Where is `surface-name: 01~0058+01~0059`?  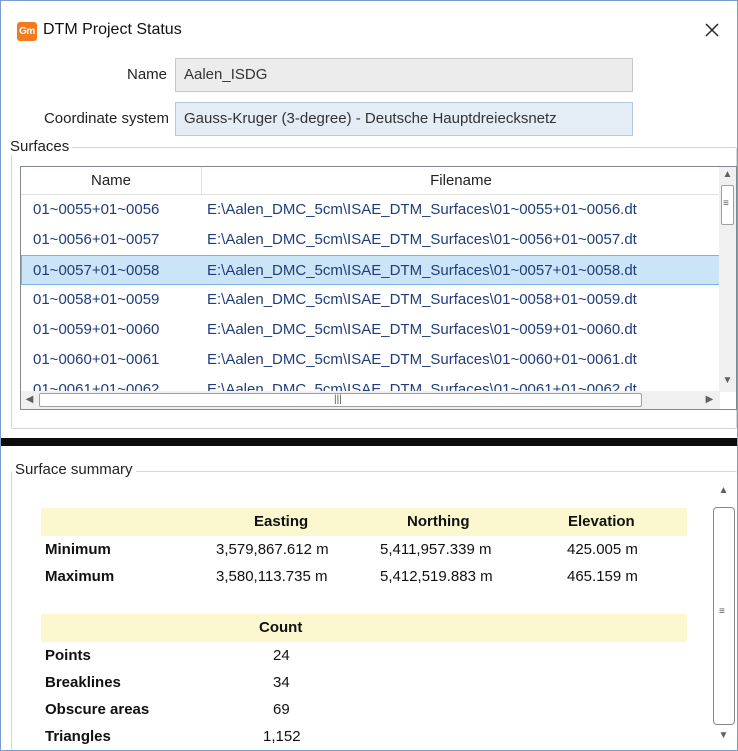
surface-name: 01~0058+01~0059 is located at coordinates (96, 299).